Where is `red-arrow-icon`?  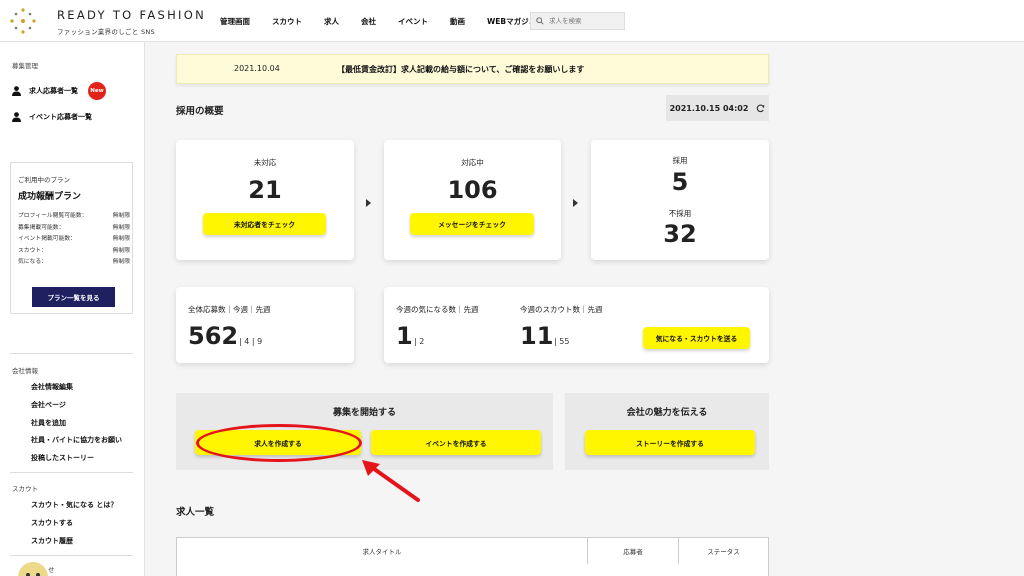 red-arrow-icon is located at coordinates (391, 481).